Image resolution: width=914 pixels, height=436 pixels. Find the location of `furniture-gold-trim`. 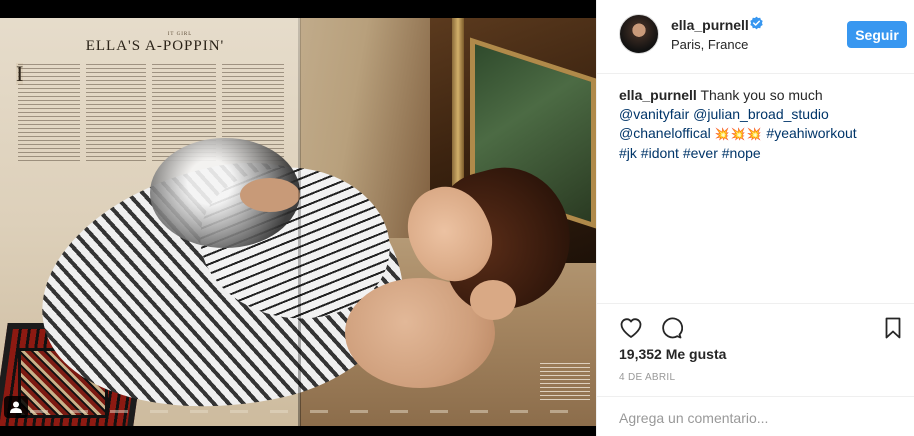

furniture-gold-trim is located at coordinates (458, 103).